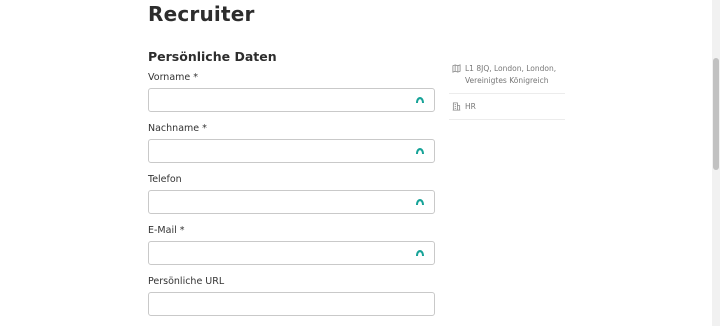 This screenshot has width=720, height=326. What do you see at coordinates (291, 253) in the screenshot?
I see `email-field` at bounding box center [291, 253].